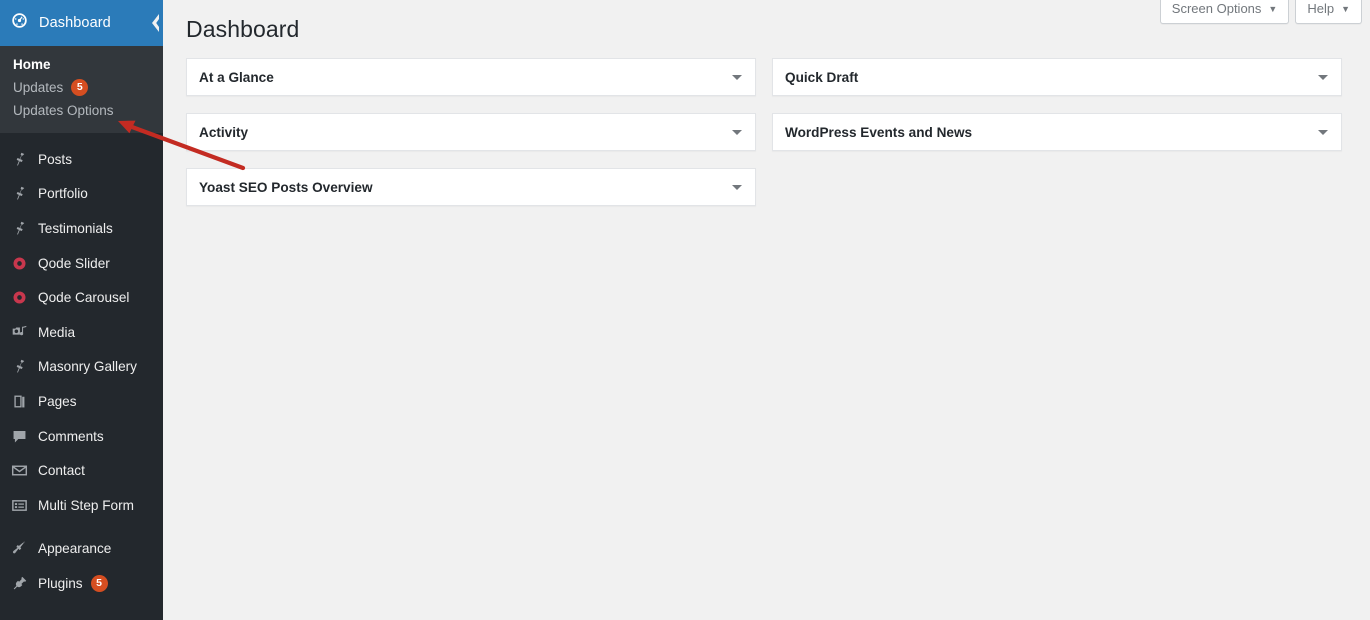 This screenshot has width=1370, height=620. I want to click on panel-wordpress-events-and-news: WordPress Events and News, so click(1057, 132).